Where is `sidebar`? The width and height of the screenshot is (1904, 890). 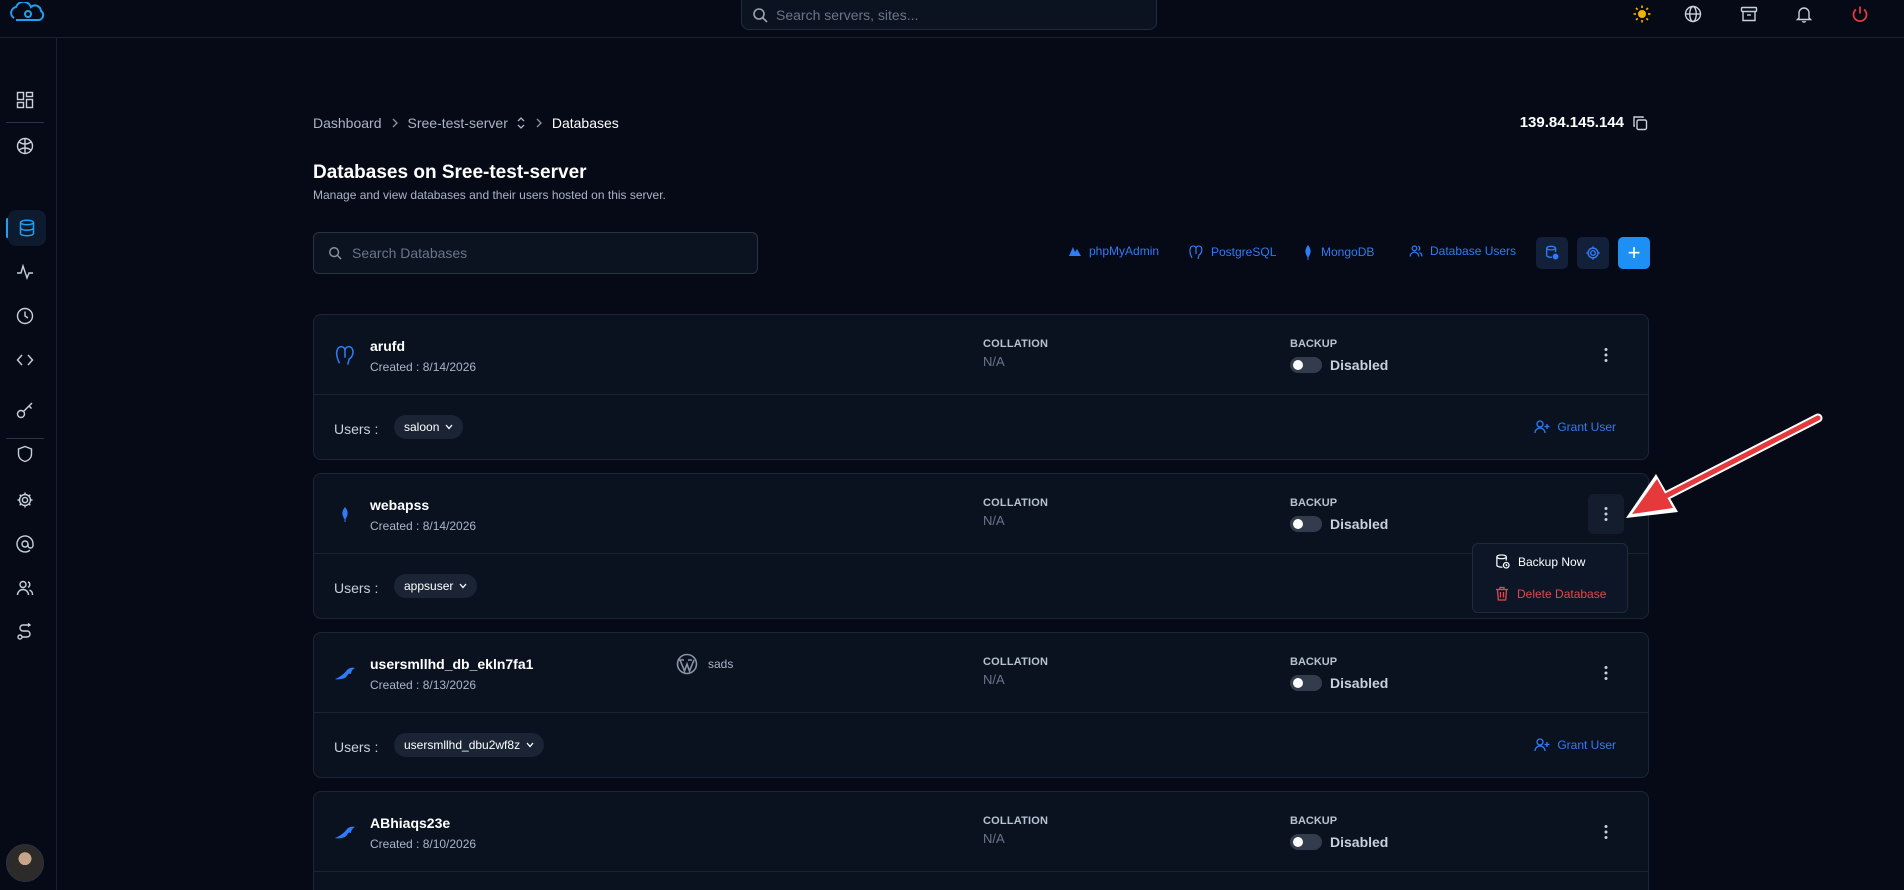
sidebar is located at coordinates (28, 464).